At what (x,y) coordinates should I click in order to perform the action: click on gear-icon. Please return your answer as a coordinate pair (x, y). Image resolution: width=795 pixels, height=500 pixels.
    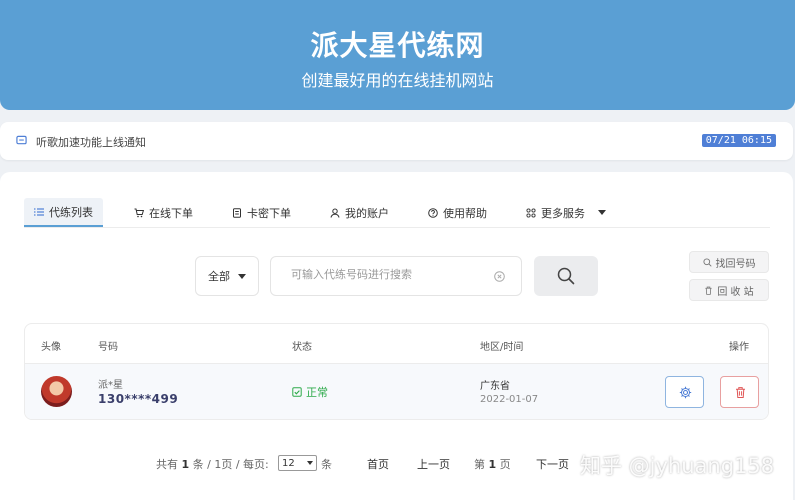
    Looking at the image, I should click on (685, 392).